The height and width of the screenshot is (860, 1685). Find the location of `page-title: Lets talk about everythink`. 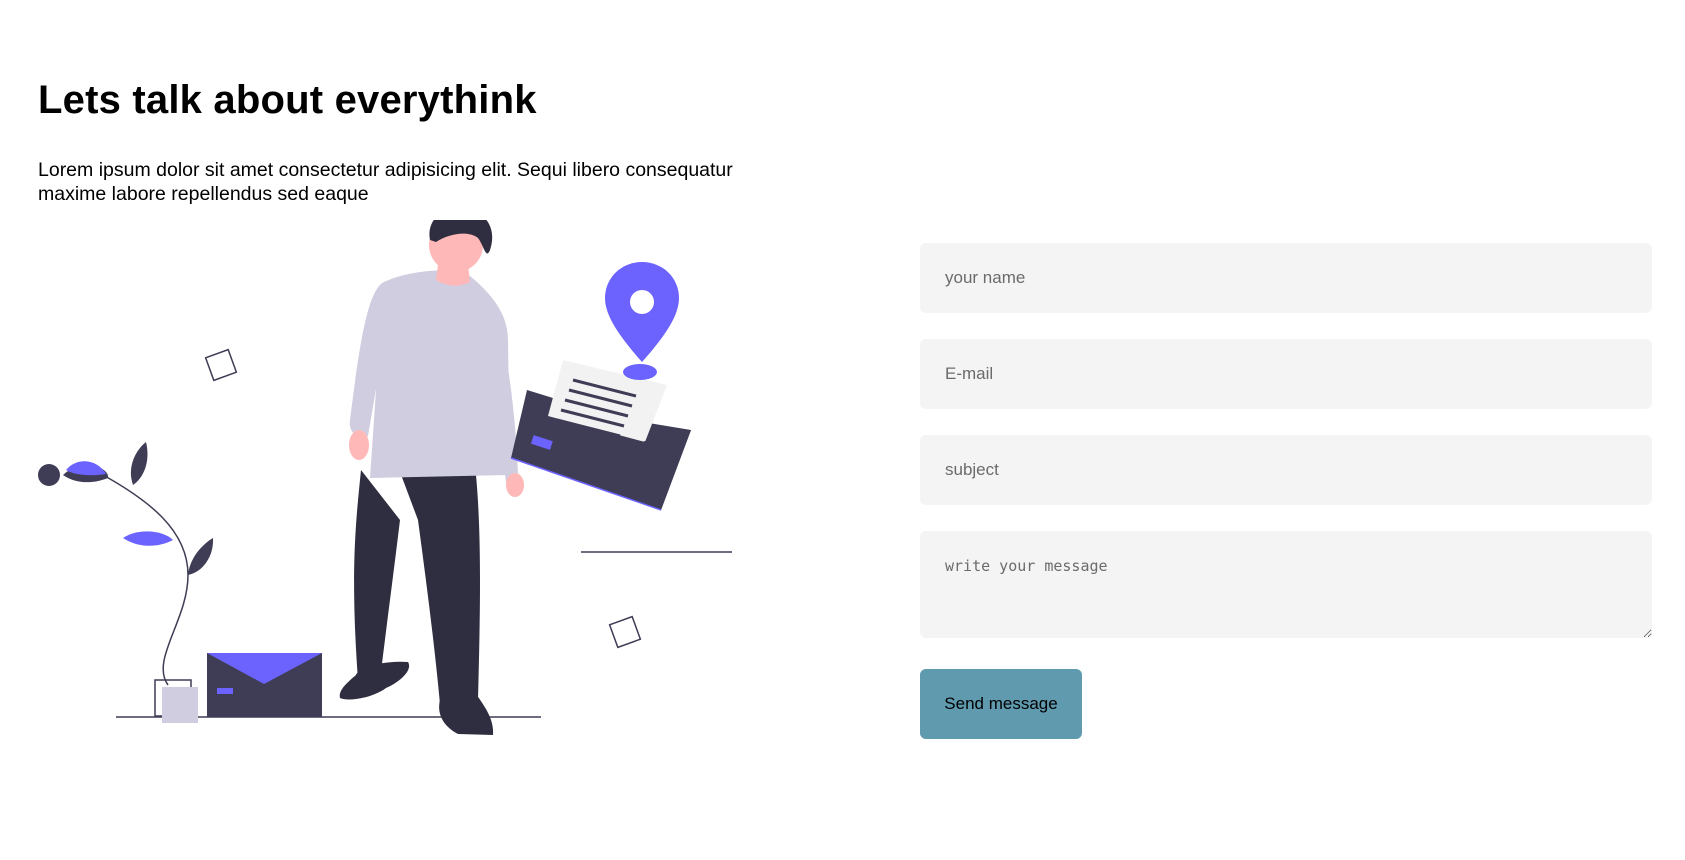

page-title: Lets talk about everythink is located at coordinates (287, 100).